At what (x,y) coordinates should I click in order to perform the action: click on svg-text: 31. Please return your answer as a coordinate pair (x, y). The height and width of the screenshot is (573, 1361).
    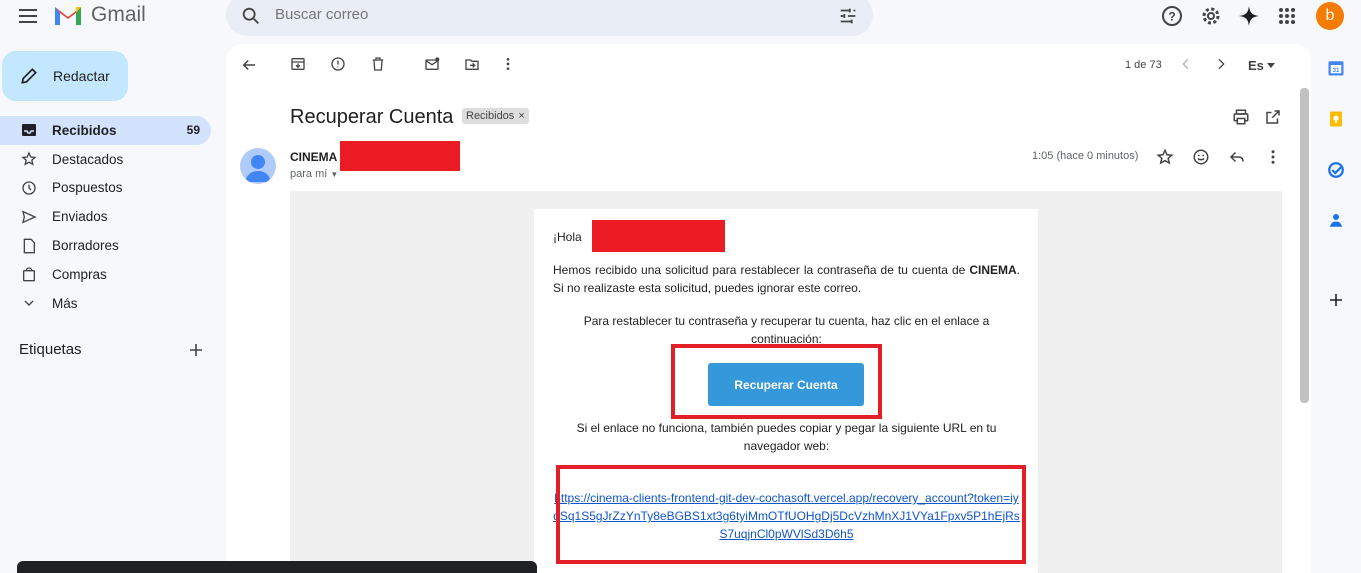
    Looking at the image, I should click on (1336, 71).